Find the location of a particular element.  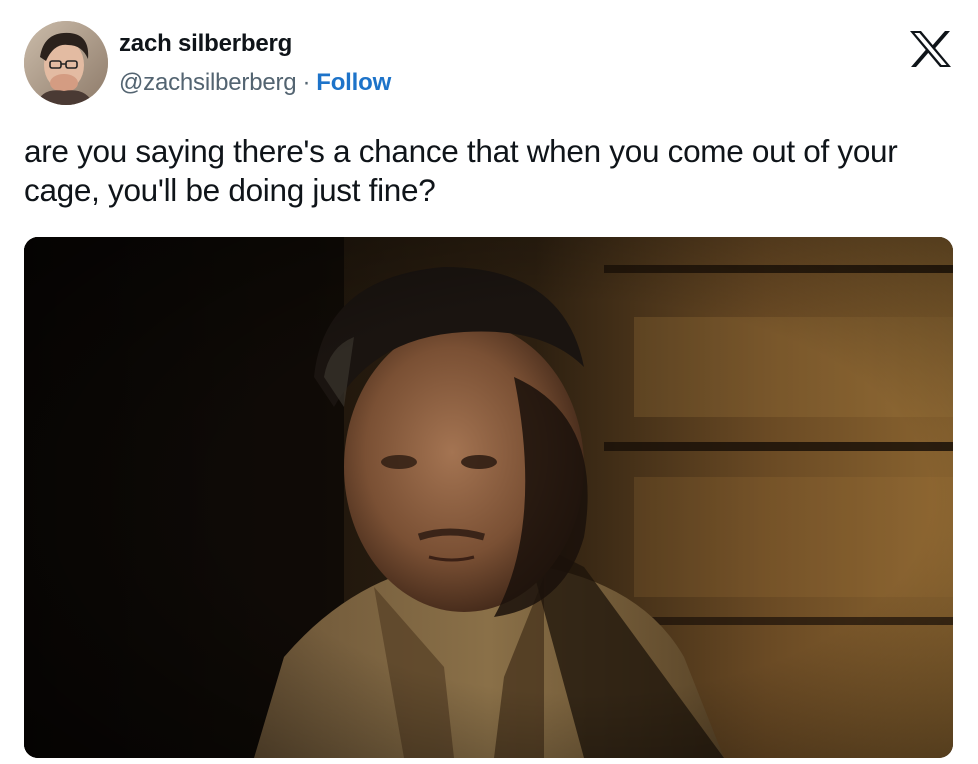

avatar is located at coordinates (66, 63).